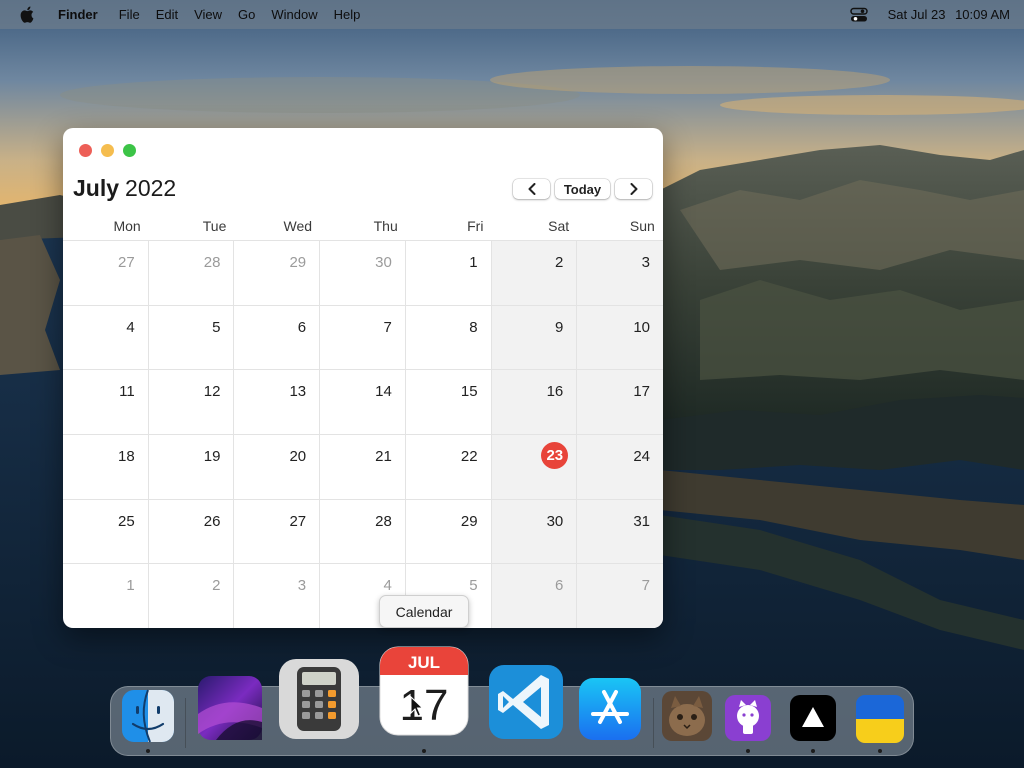 The width and height of the screenshot is (1024, 768). I want to click on weekday-tue: Tue, so click(214, 226).